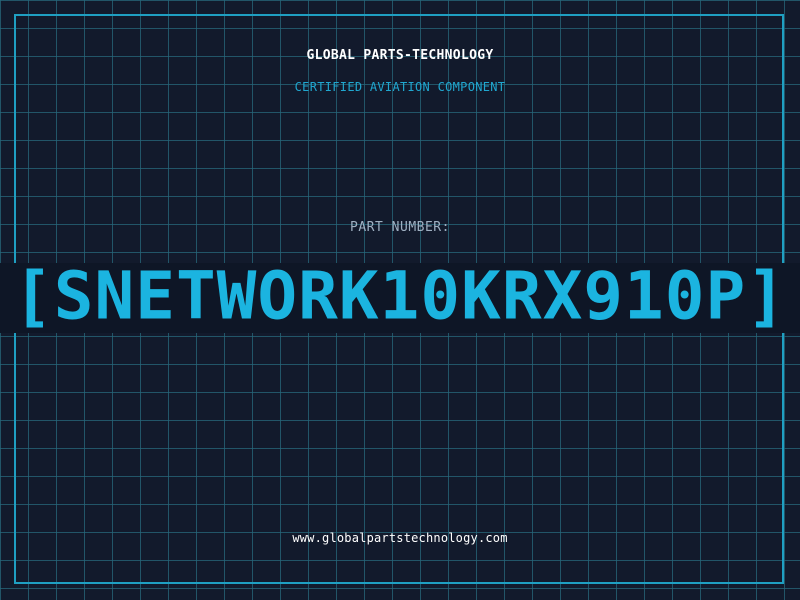 This screenshot has width=800, height=600. What do you see at coordinates (400, 55) in the screenshot?
I see `company-name: GLOBAL PARTS-TECHNOLOGY` at bounding box center [400, 55].